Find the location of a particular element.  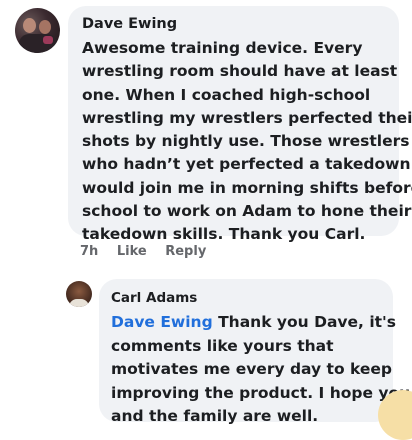

reply-text-line: improving the product. I hope you is located at coordinates (261, 392).